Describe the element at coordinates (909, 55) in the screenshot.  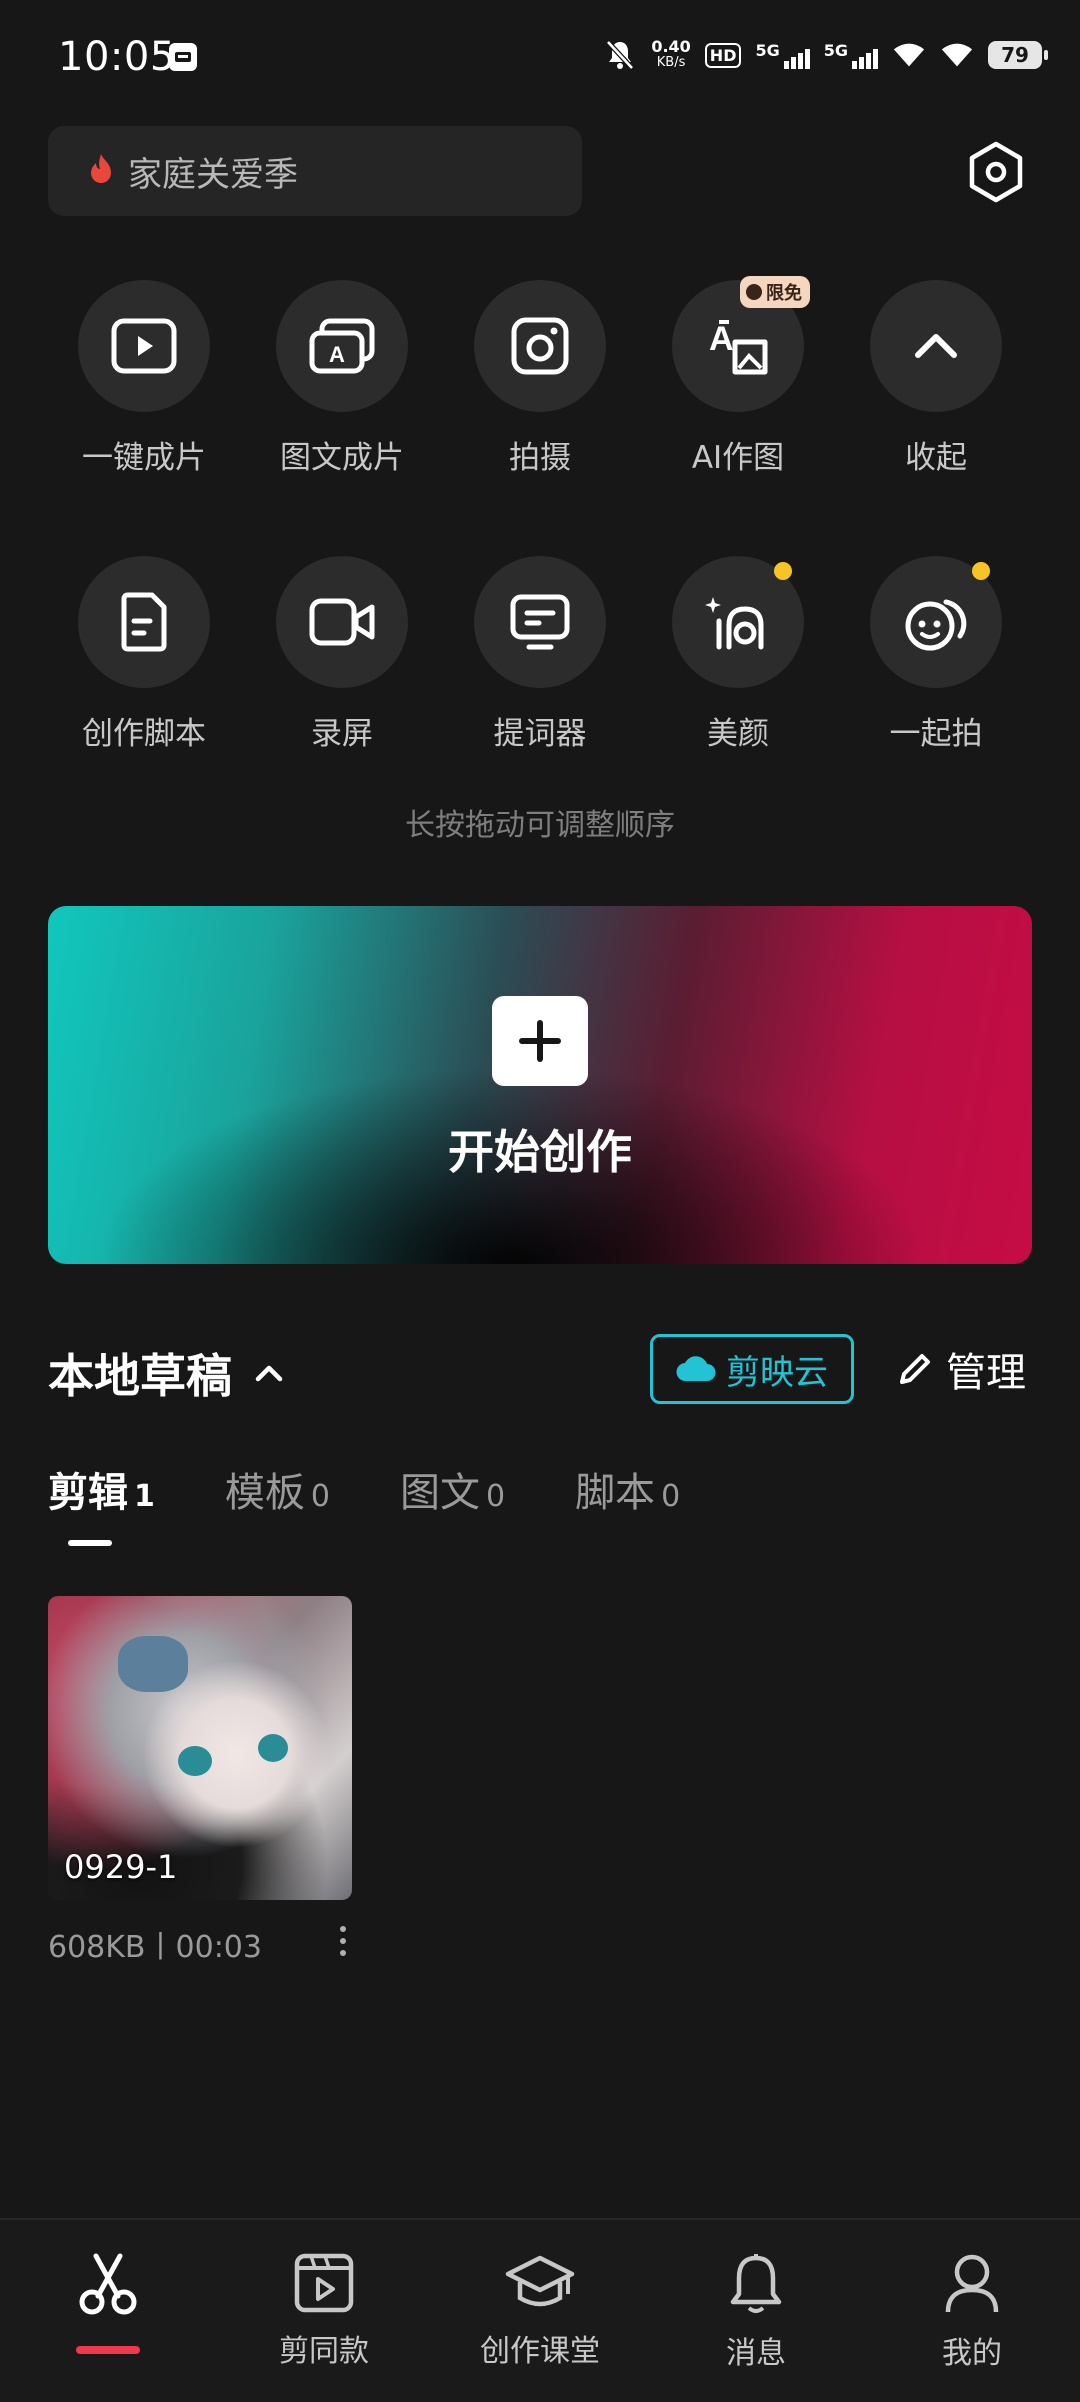
I see `wifi-icon` at that location.